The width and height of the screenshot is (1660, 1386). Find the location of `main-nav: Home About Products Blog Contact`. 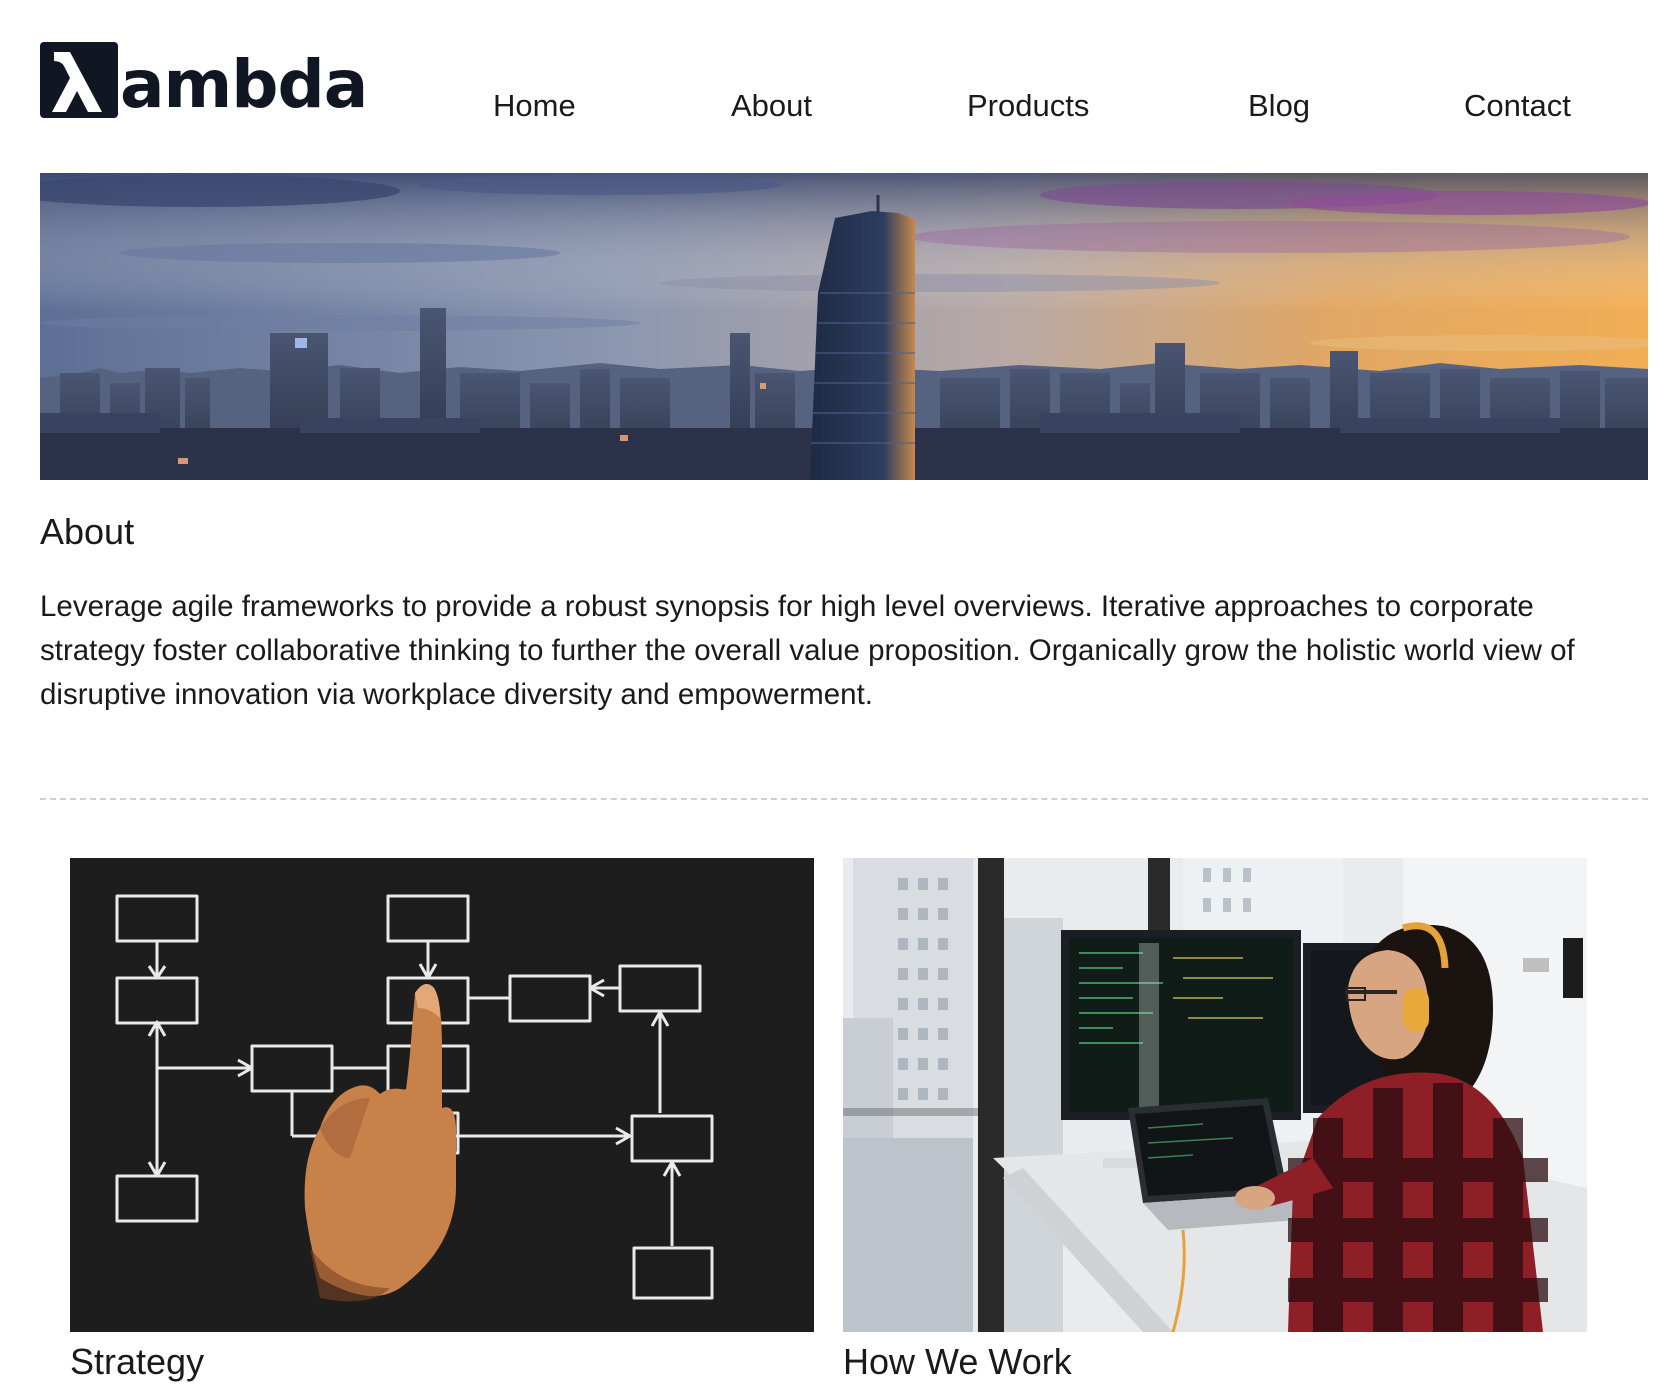

main-nav: Home About Products Blog Contact is located at coordinates (830, 106).